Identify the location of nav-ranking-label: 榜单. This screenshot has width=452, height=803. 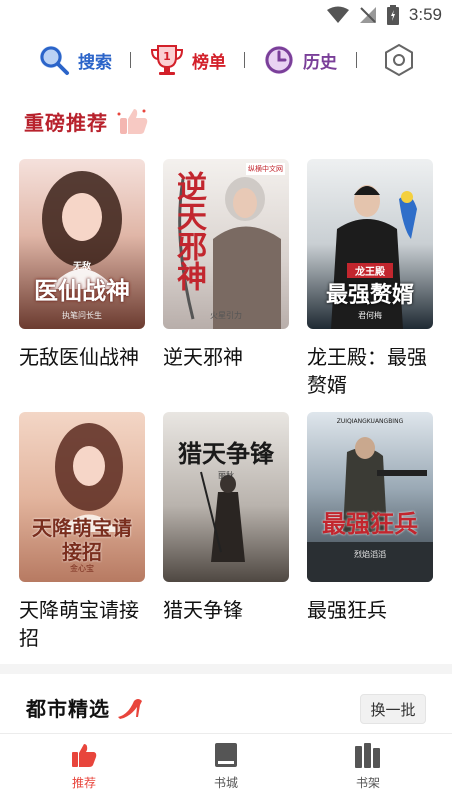
(209, 62).